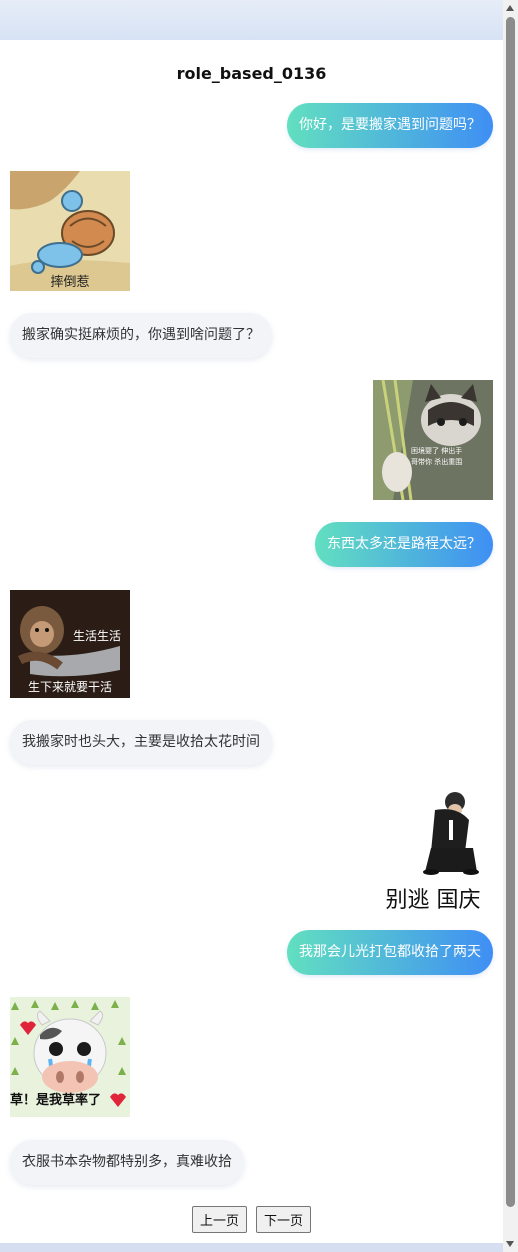 This screenshot has width=518, height=1252. I want to click on sticker-caption-top: 生活生活, so click(96, 636).